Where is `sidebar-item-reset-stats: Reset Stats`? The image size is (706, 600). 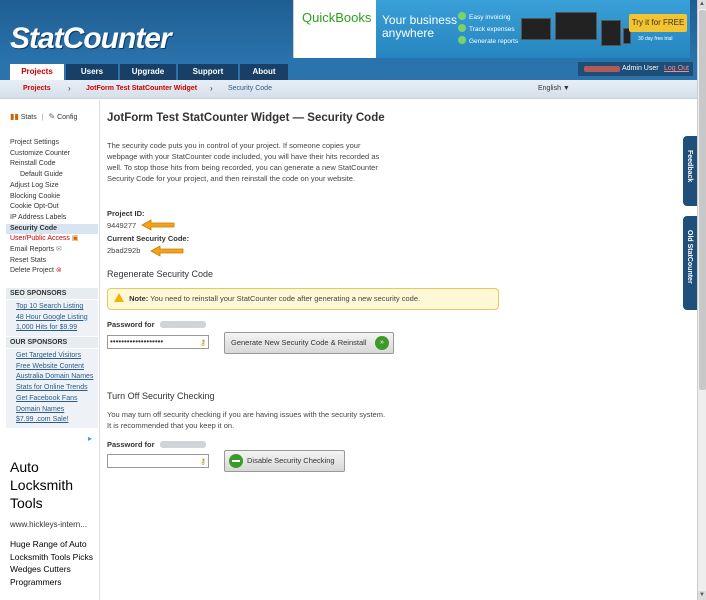
sidebar-item-reset-stats: Reset Stats is located at coordinates (54, 261).